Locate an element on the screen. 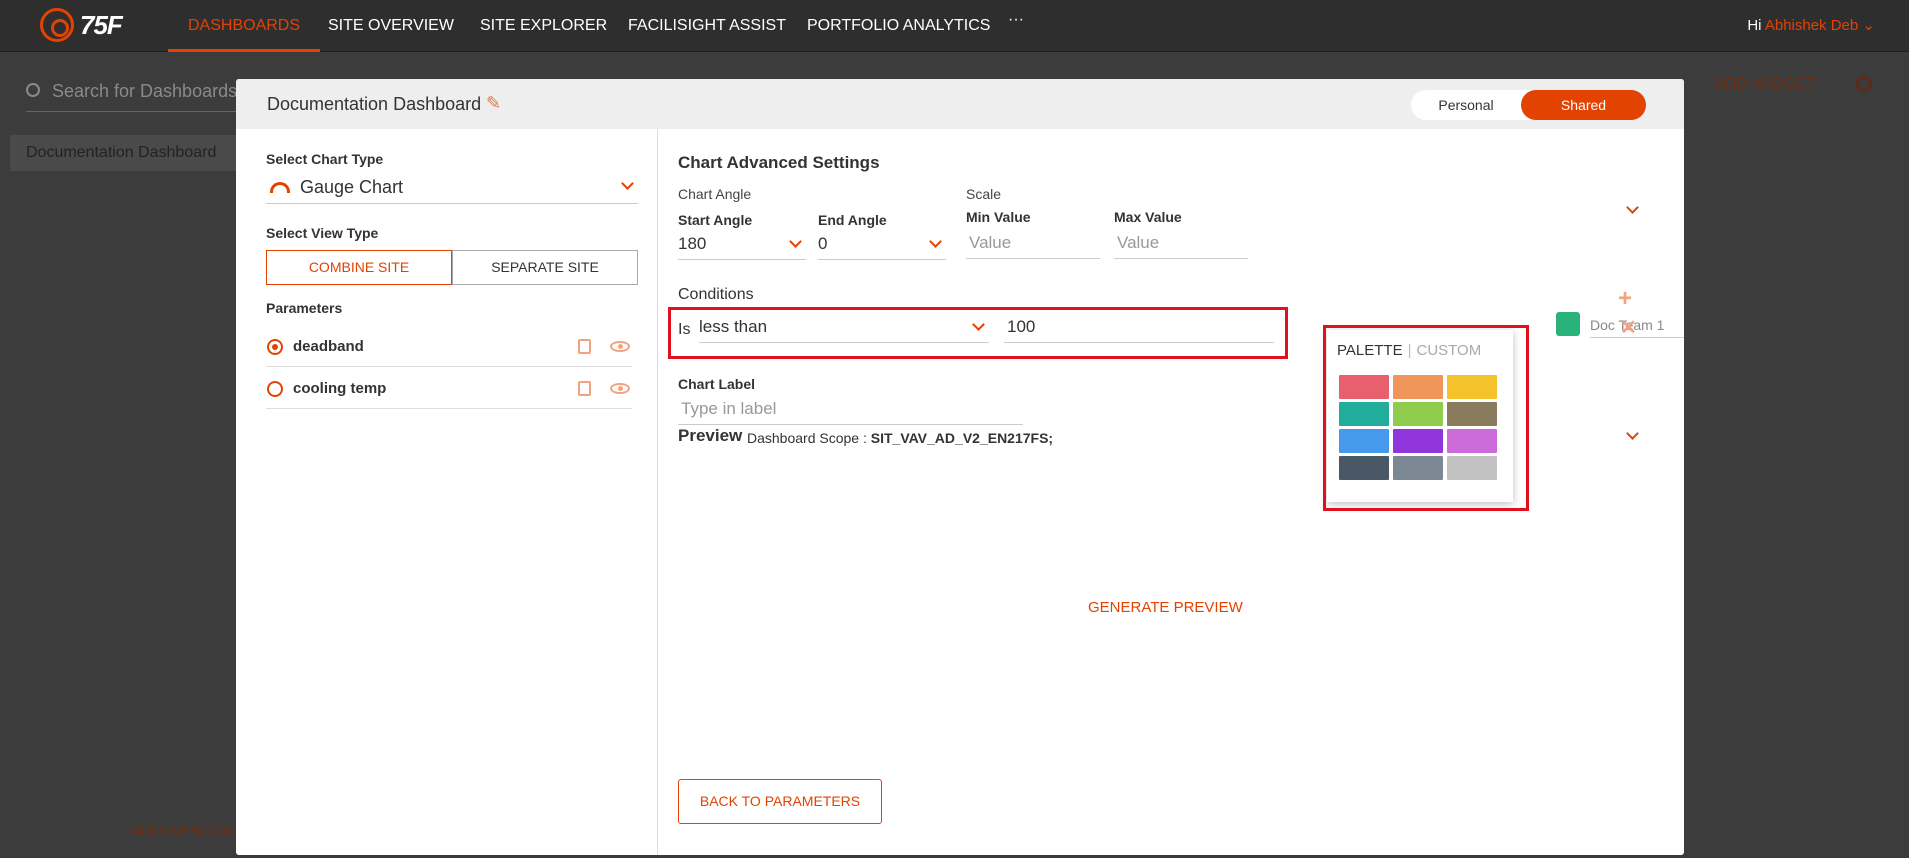 This screenshot has height=858, width=1909. background-search-text: Search for Dashboards is located at coordinates (145, 91).